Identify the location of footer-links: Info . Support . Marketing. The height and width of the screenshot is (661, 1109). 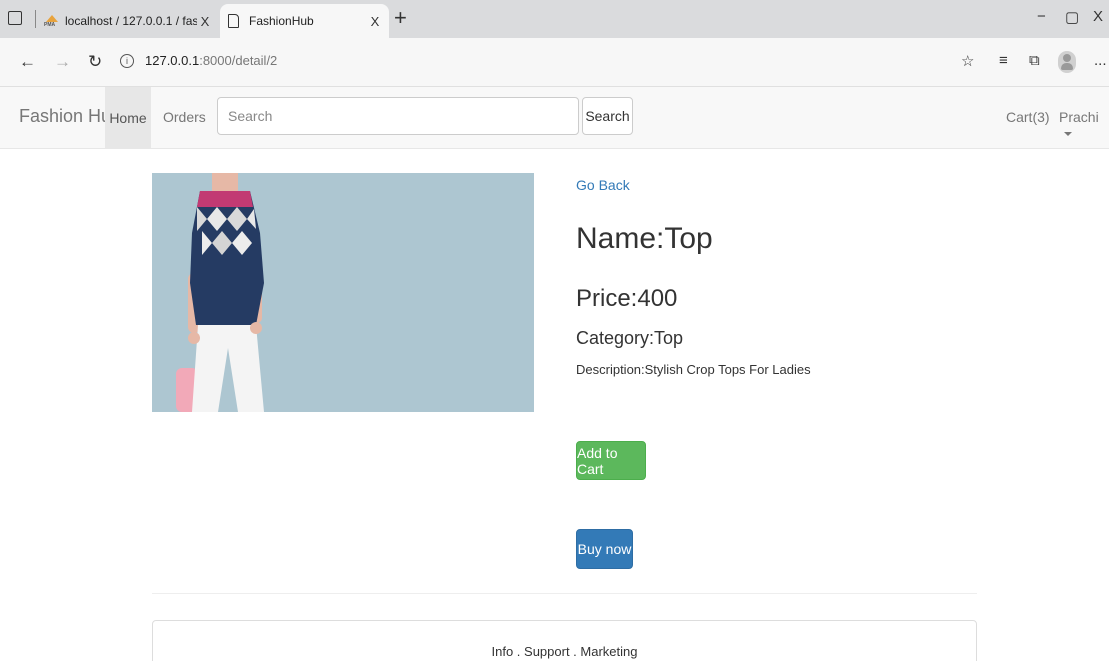
(564, 651).